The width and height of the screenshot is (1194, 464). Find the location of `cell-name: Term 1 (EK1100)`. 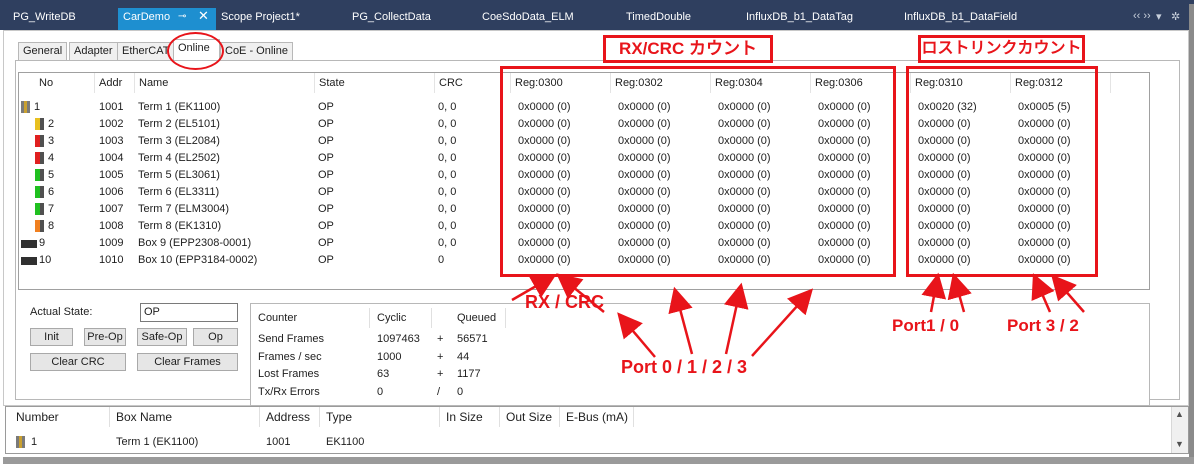

cell-name: Term 1 (EK1100) is located at coordinates (179, 107).